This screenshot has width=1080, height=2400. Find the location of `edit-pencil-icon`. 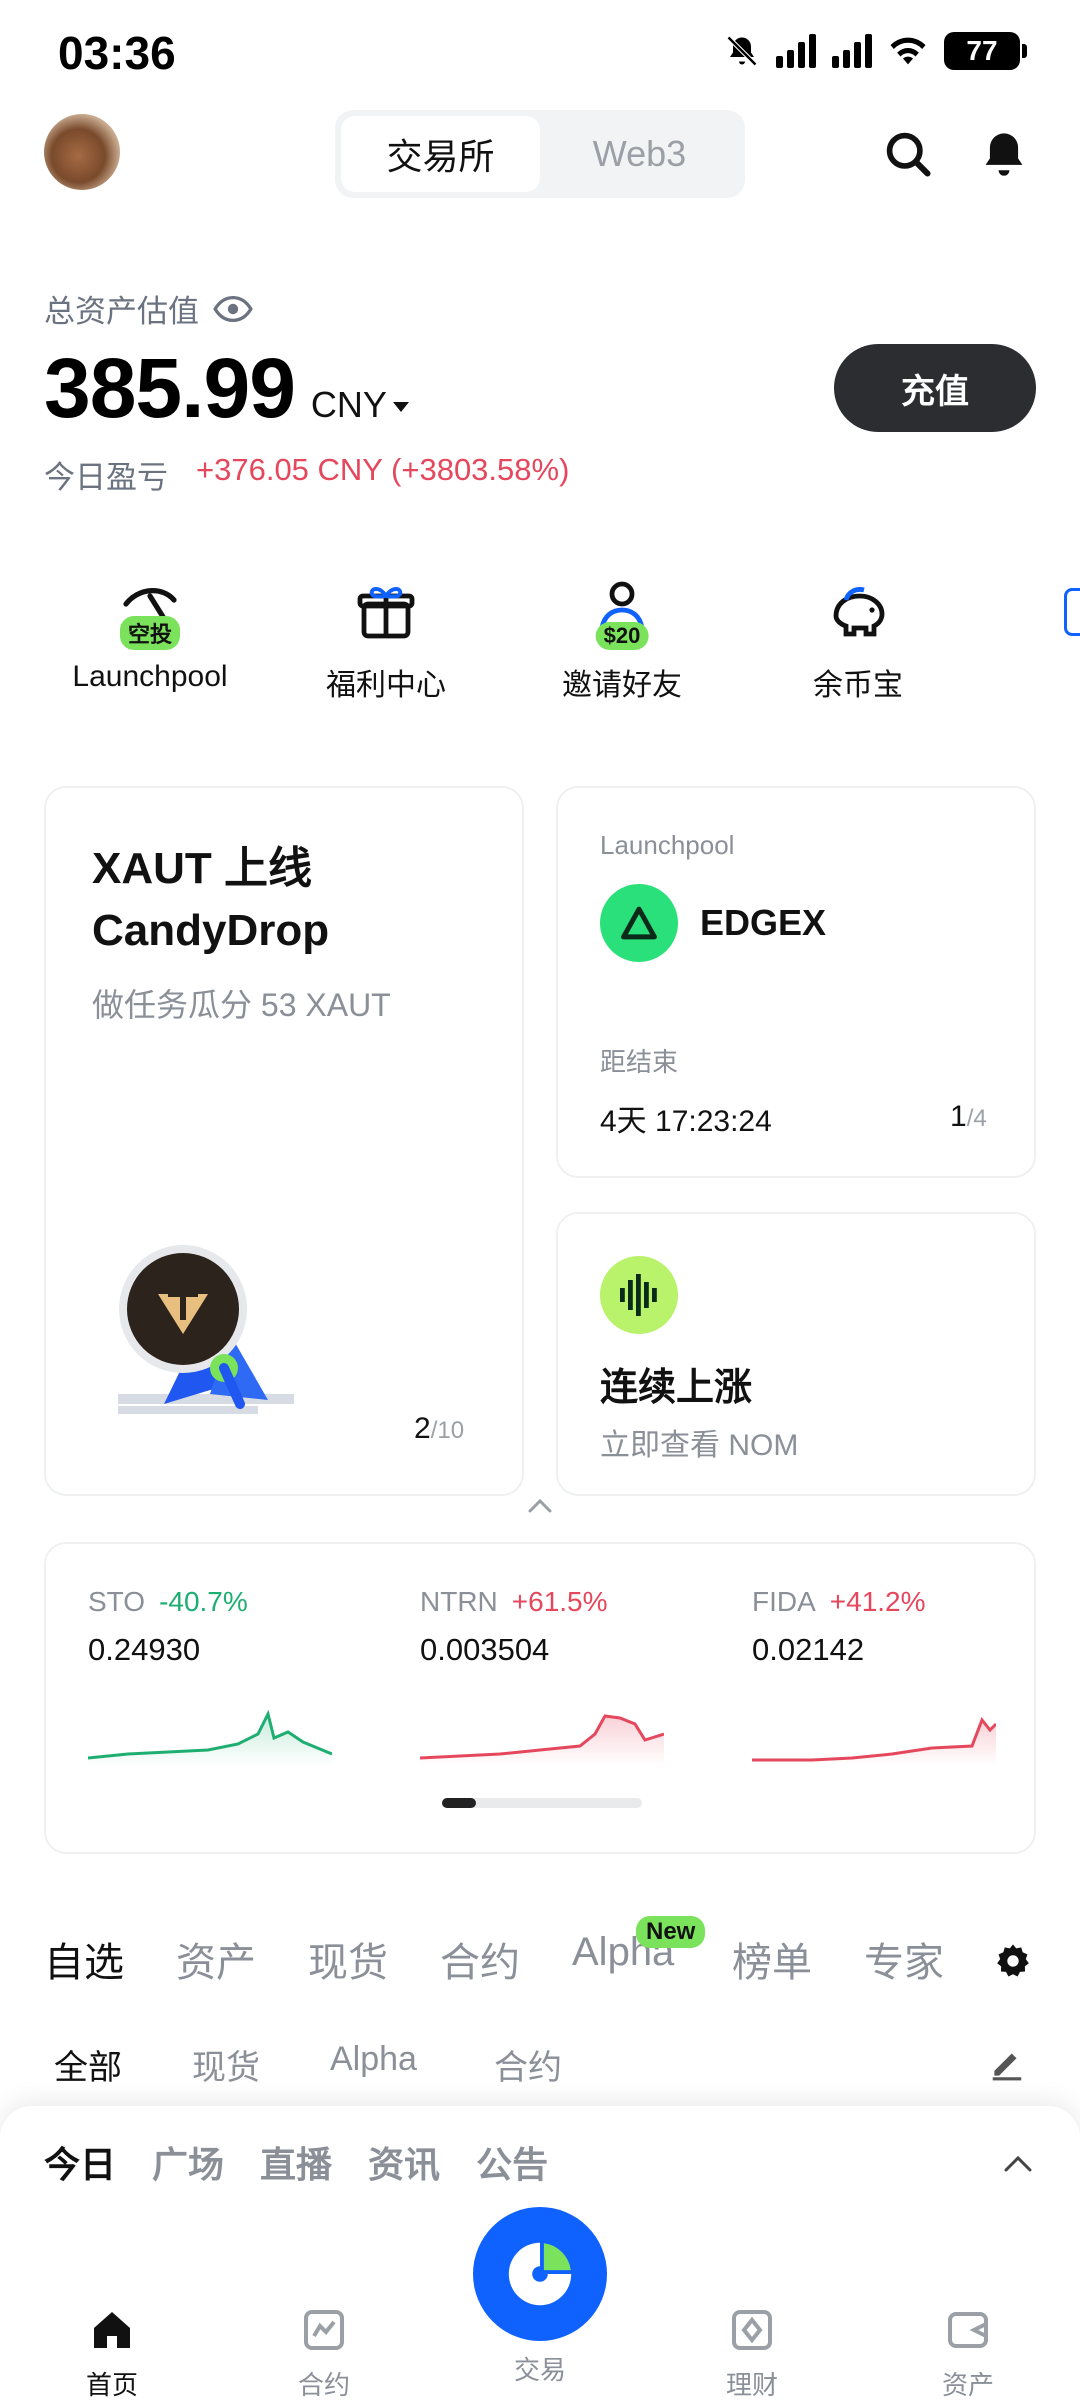

edit-pencil-icon is located at coordinates (1007, 2063).